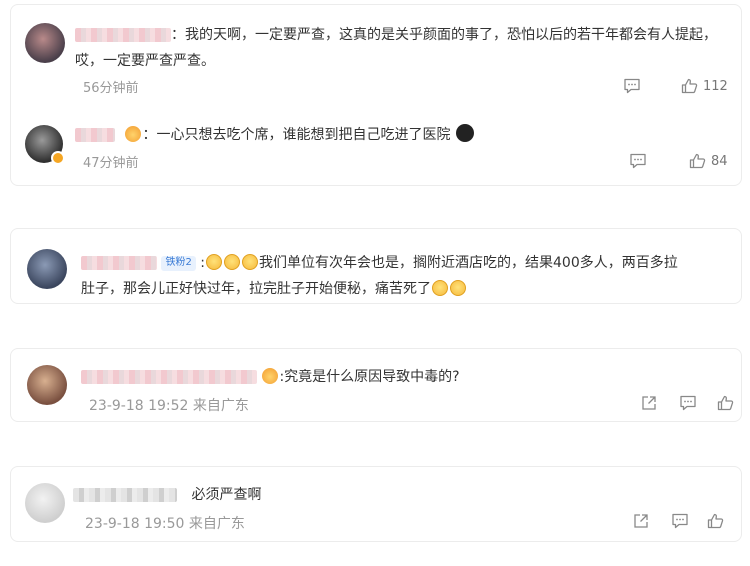 This screenshot has height=566, width=750. Describe the element at coordinates (715, 86) in the screenshot. I see `like-count: 112` at that location.